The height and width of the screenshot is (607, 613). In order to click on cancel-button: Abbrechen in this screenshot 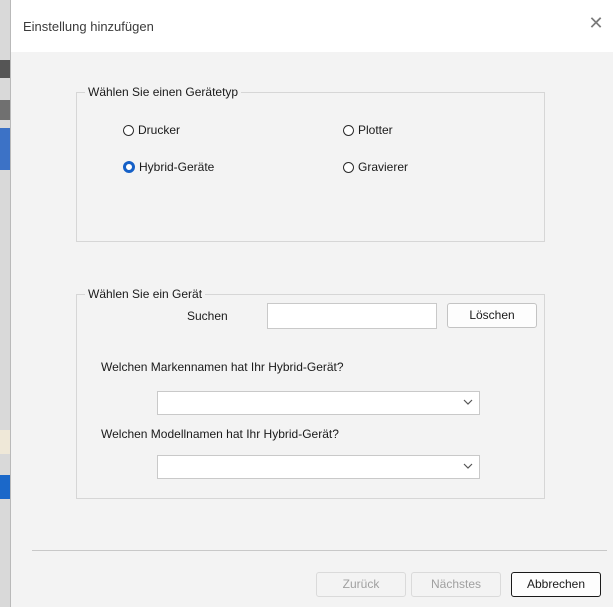, I will do `click(556, 584)`.